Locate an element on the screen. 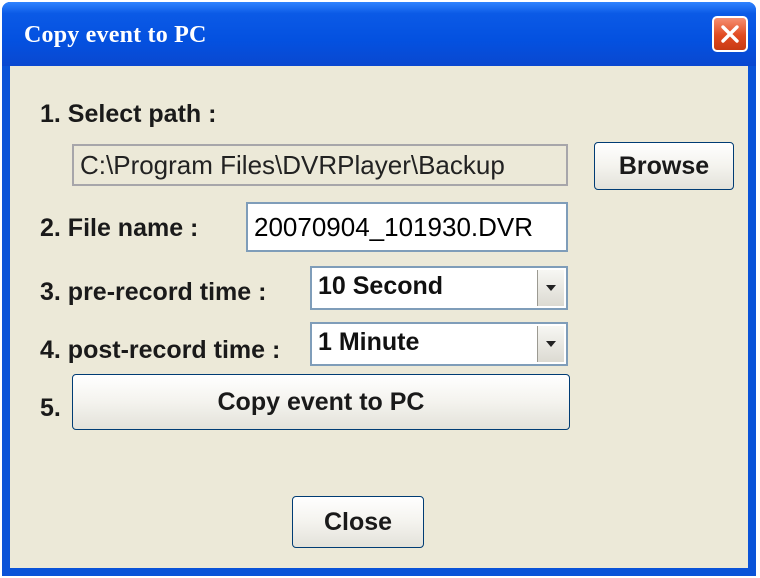 This screenshot has height=578, width=760. pre-record-select: 10 Second is located at coordinates (439, 288).